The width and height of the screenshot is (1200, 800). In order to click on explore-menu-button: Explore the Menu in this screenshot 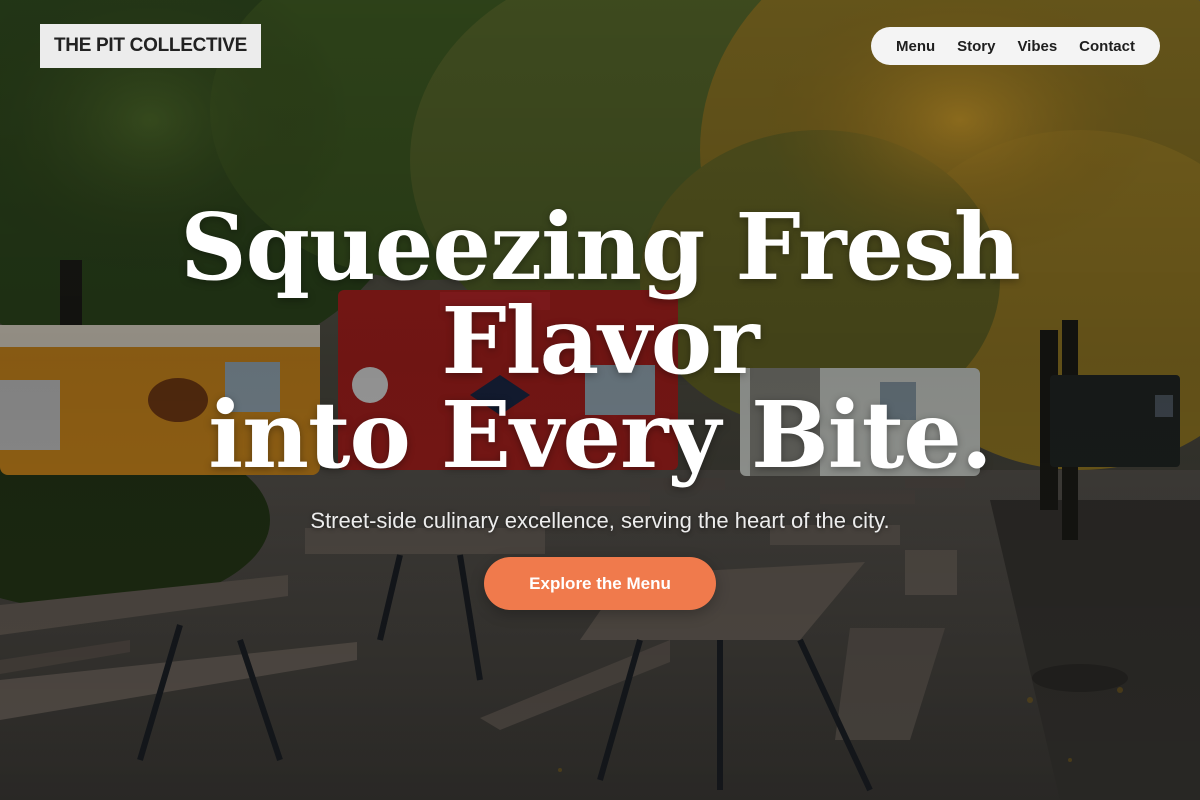, I will do `click(600, 583)`.